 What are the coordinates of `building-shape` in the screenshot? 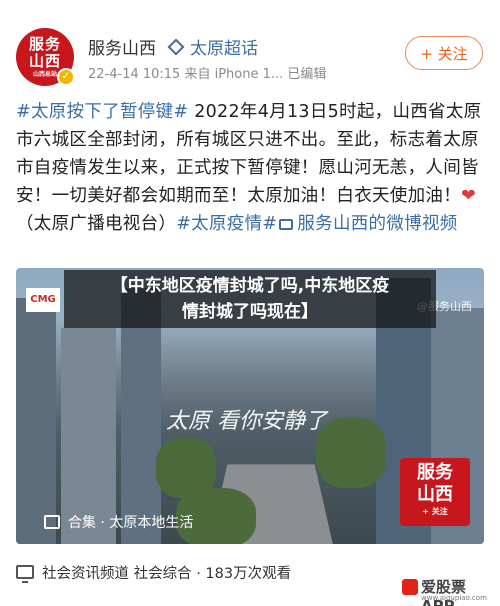 It's located at (36, 421).